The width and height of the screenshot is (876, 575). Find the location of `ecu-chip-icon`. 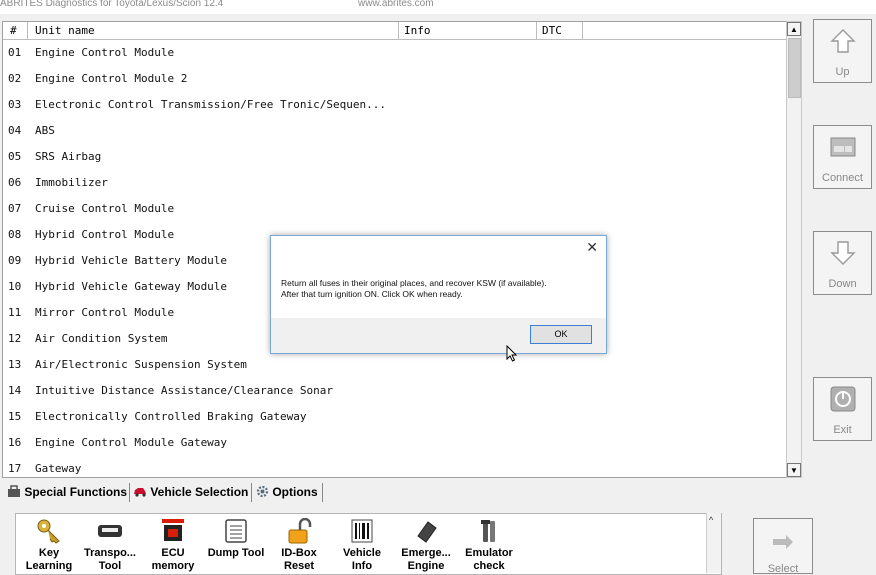

ecu-chip-icon is located at coordinates (173, 530).